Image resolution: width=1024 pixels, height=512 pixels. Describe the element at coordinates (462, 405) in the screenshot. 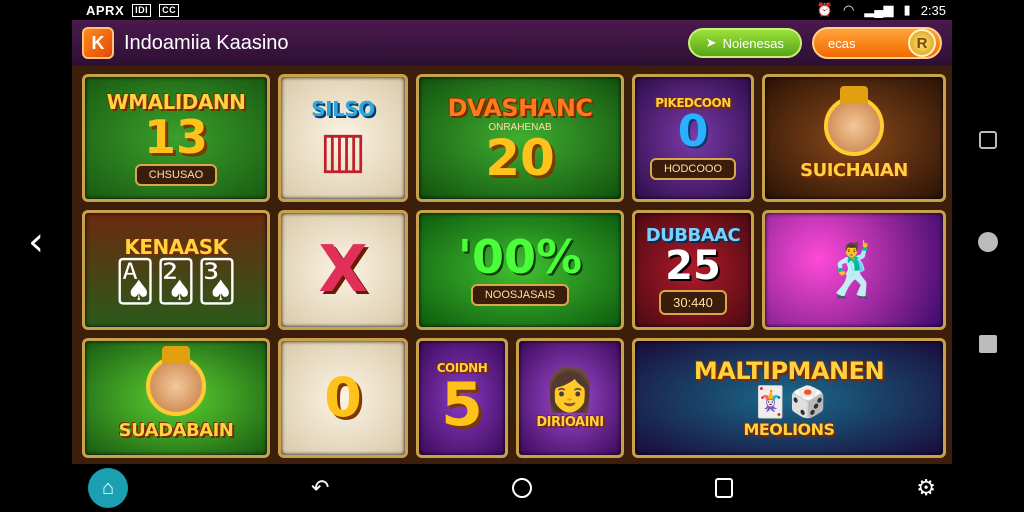

I see `game-number: 5` at that location.